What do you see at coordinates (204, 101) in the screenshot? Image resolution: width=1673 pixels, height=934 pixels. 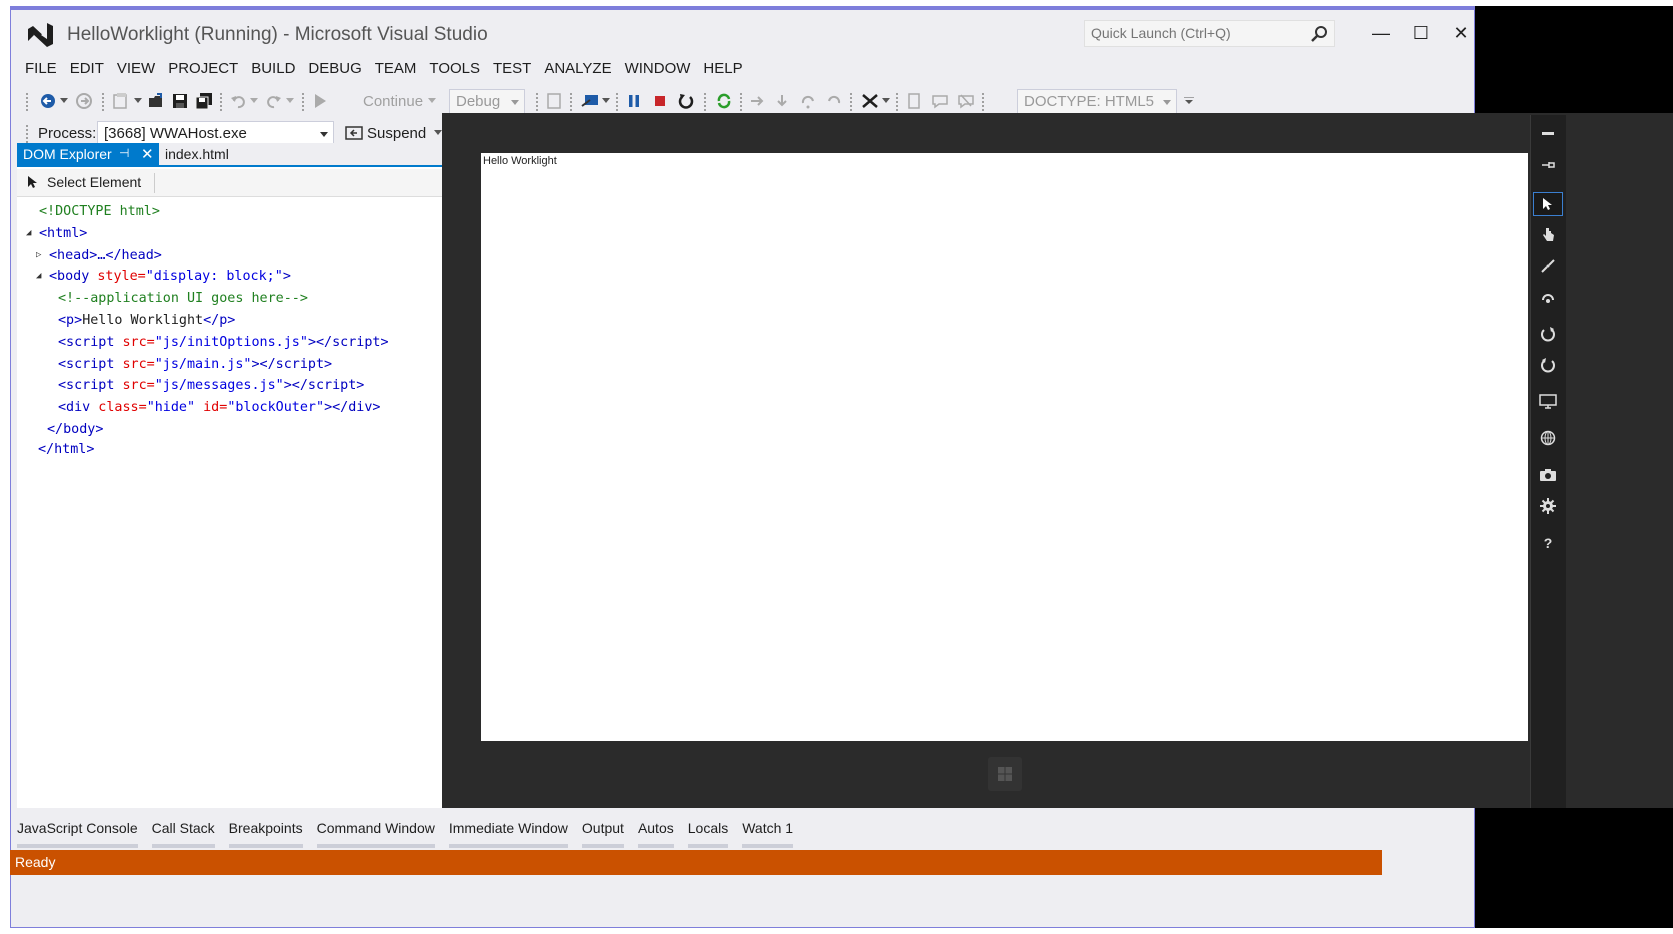 I see `save-all-icon` at bounding box center [204, 101].